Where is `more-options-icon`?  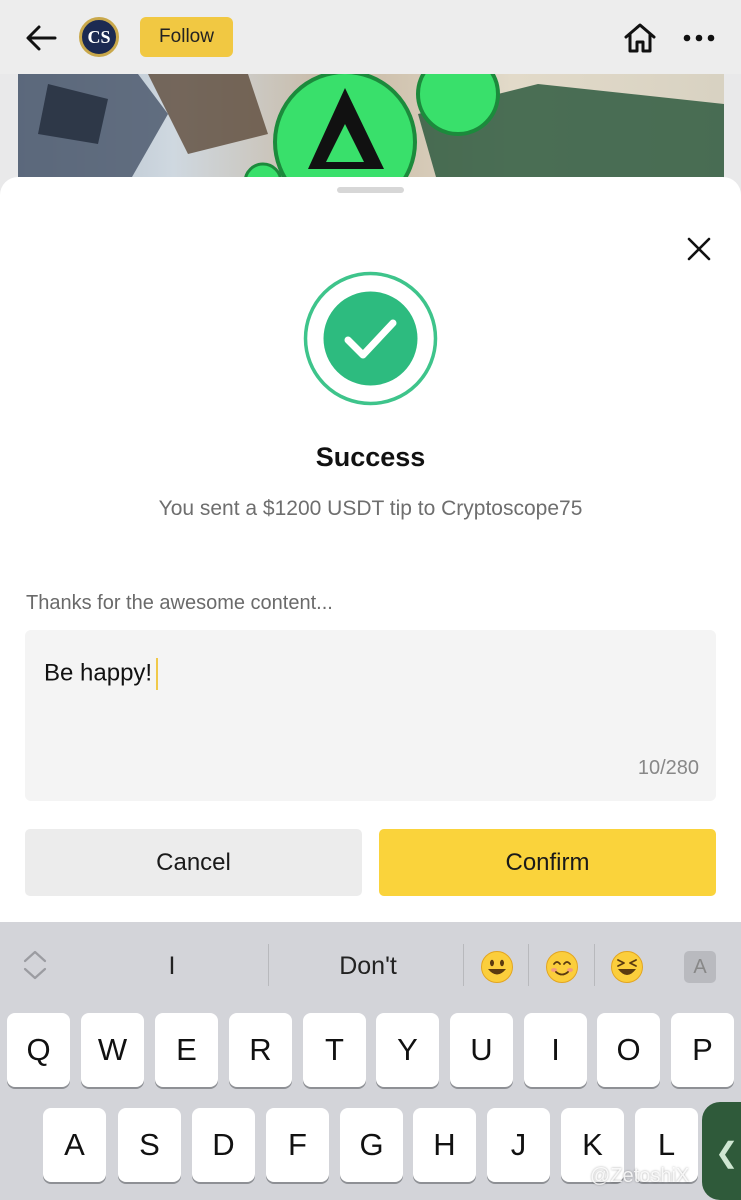 more-options-icon is located at coordinates (699, 38).